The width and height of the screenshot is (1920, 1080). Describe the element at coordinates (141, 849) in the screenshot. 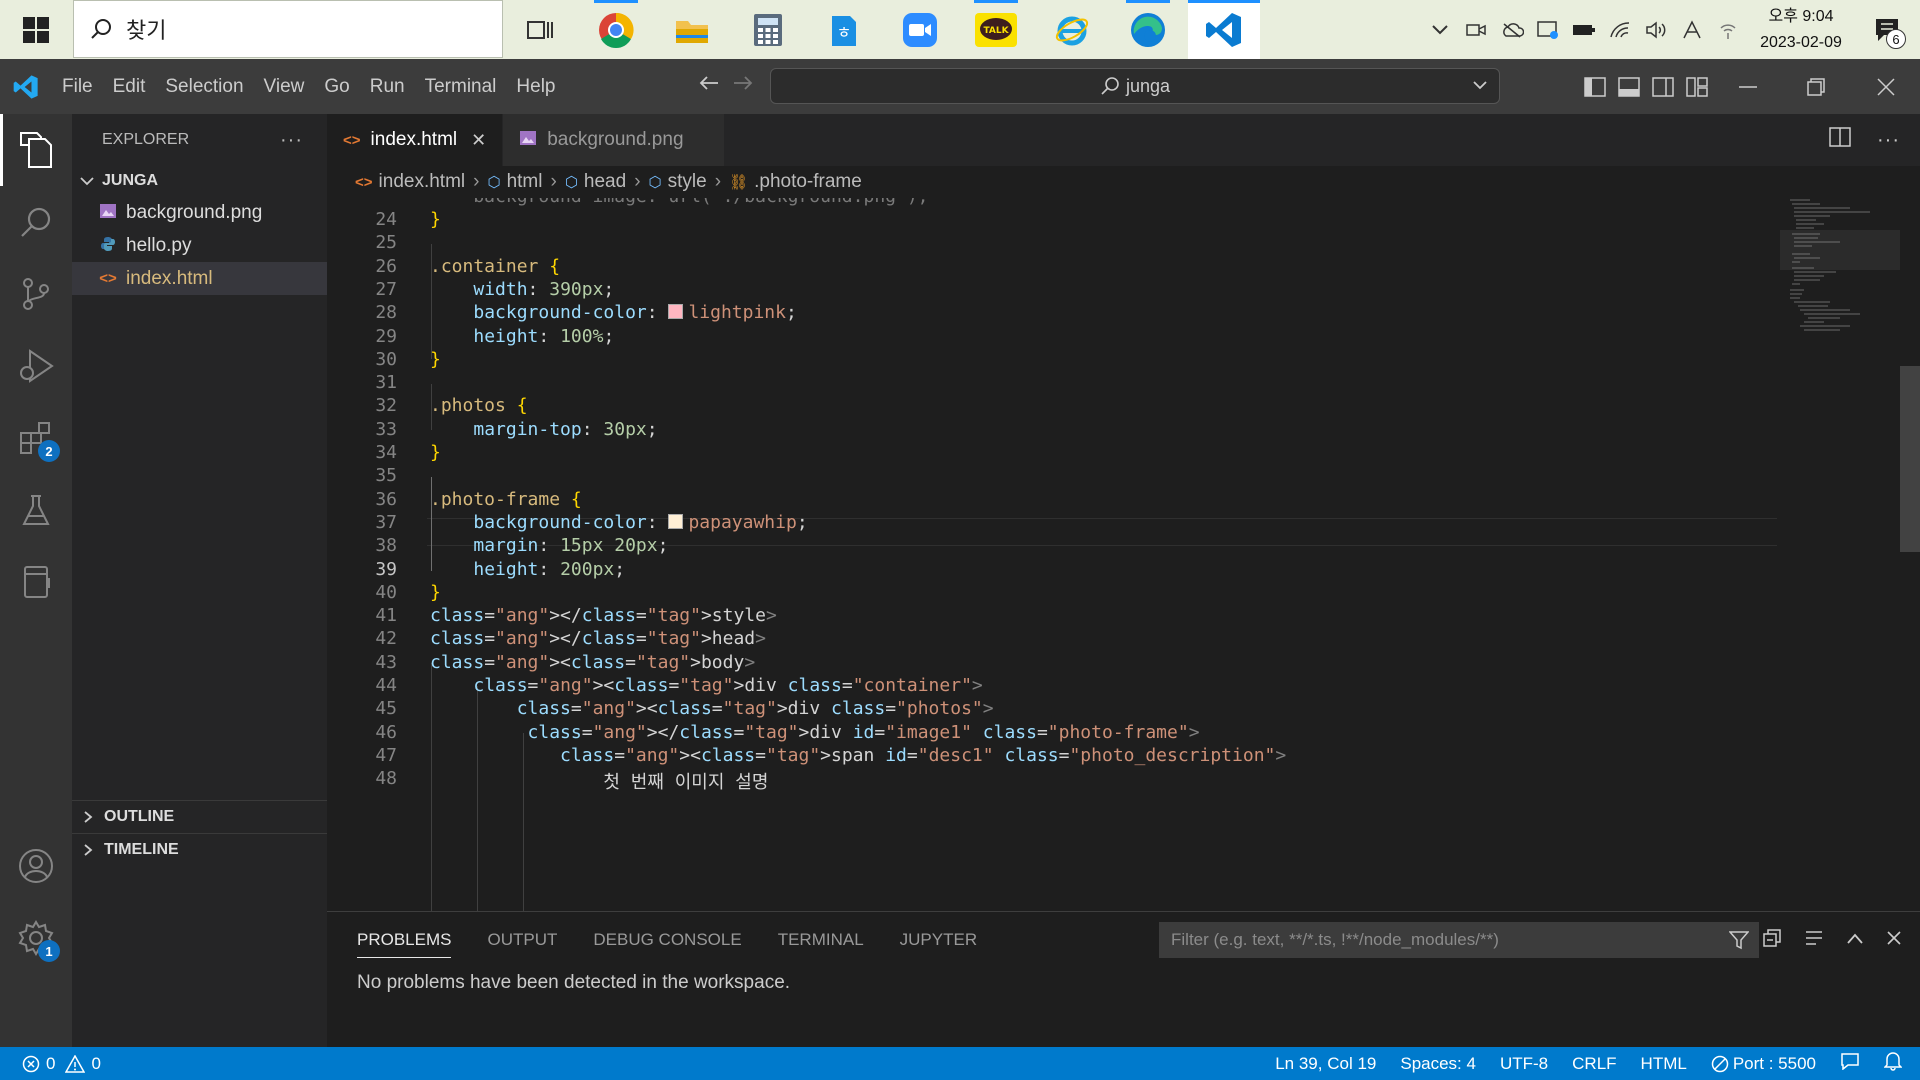

I see `timeline-label: TIMELINE` at that location.